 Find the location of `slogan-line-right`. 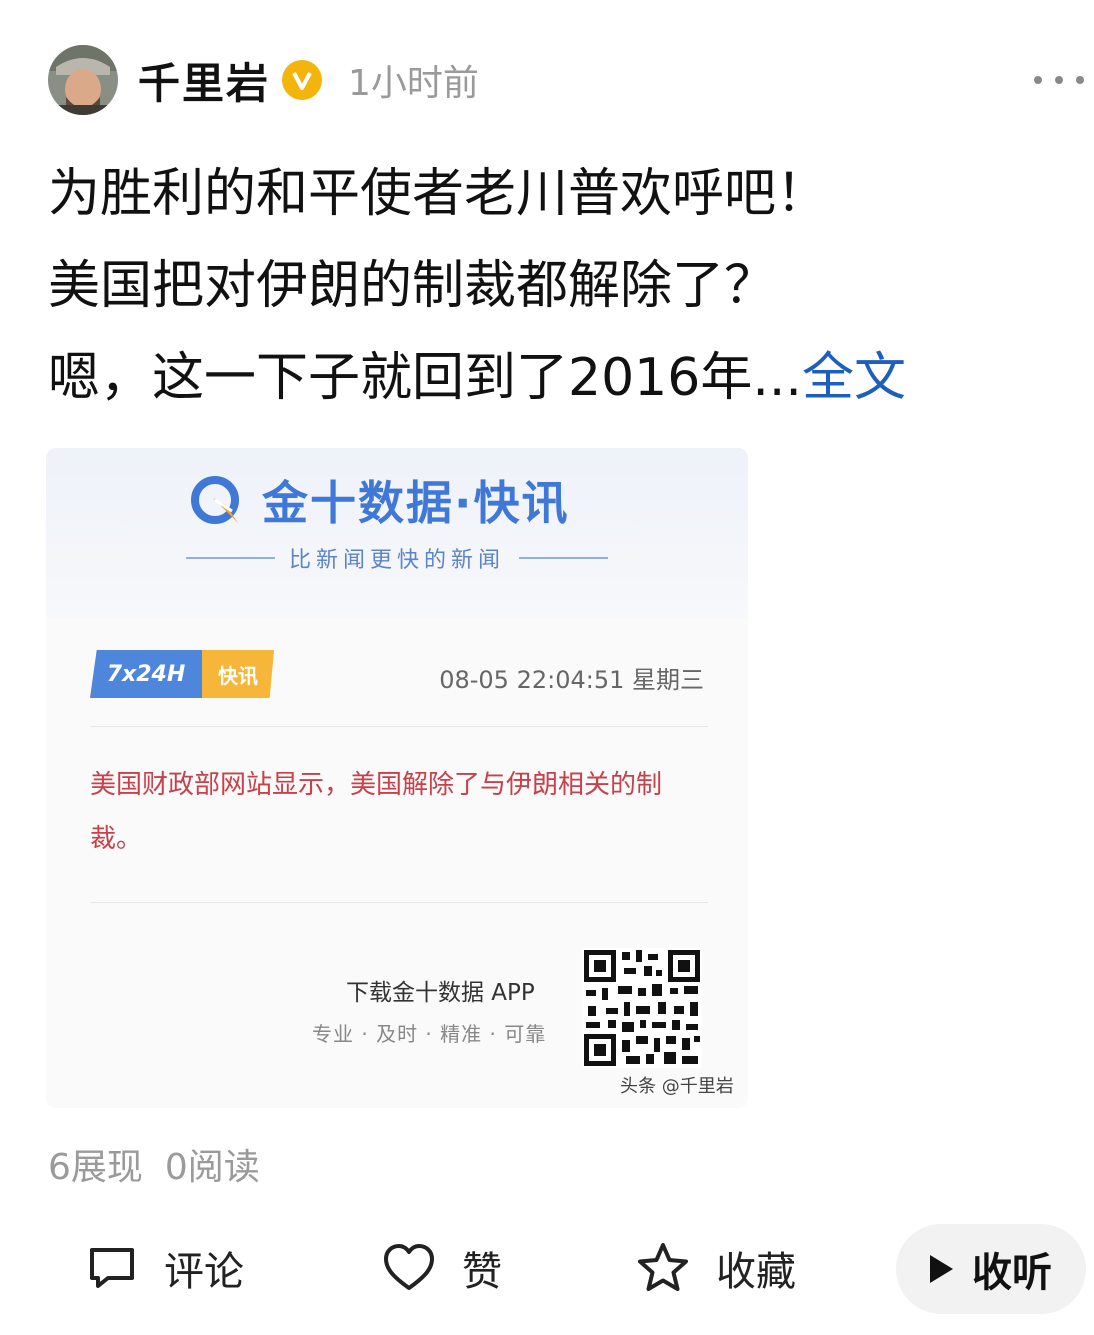

slogan-line-right is located at coordinates (564, 558).